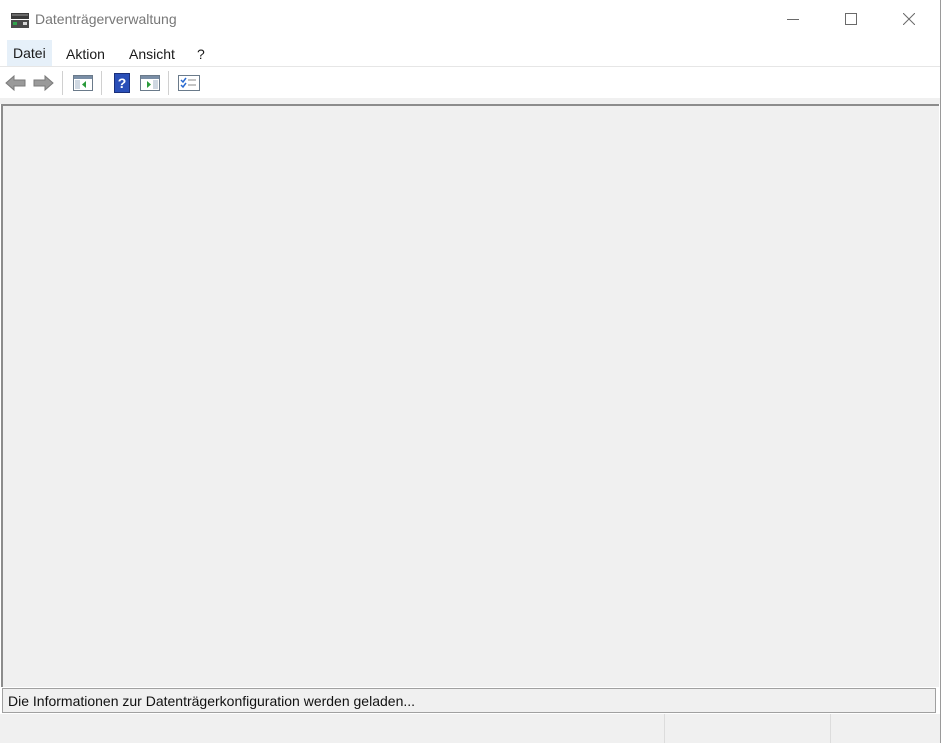 The width and height of the screenshot is (941, 743). I want to click on help-icon: ?, so click(122, 83).